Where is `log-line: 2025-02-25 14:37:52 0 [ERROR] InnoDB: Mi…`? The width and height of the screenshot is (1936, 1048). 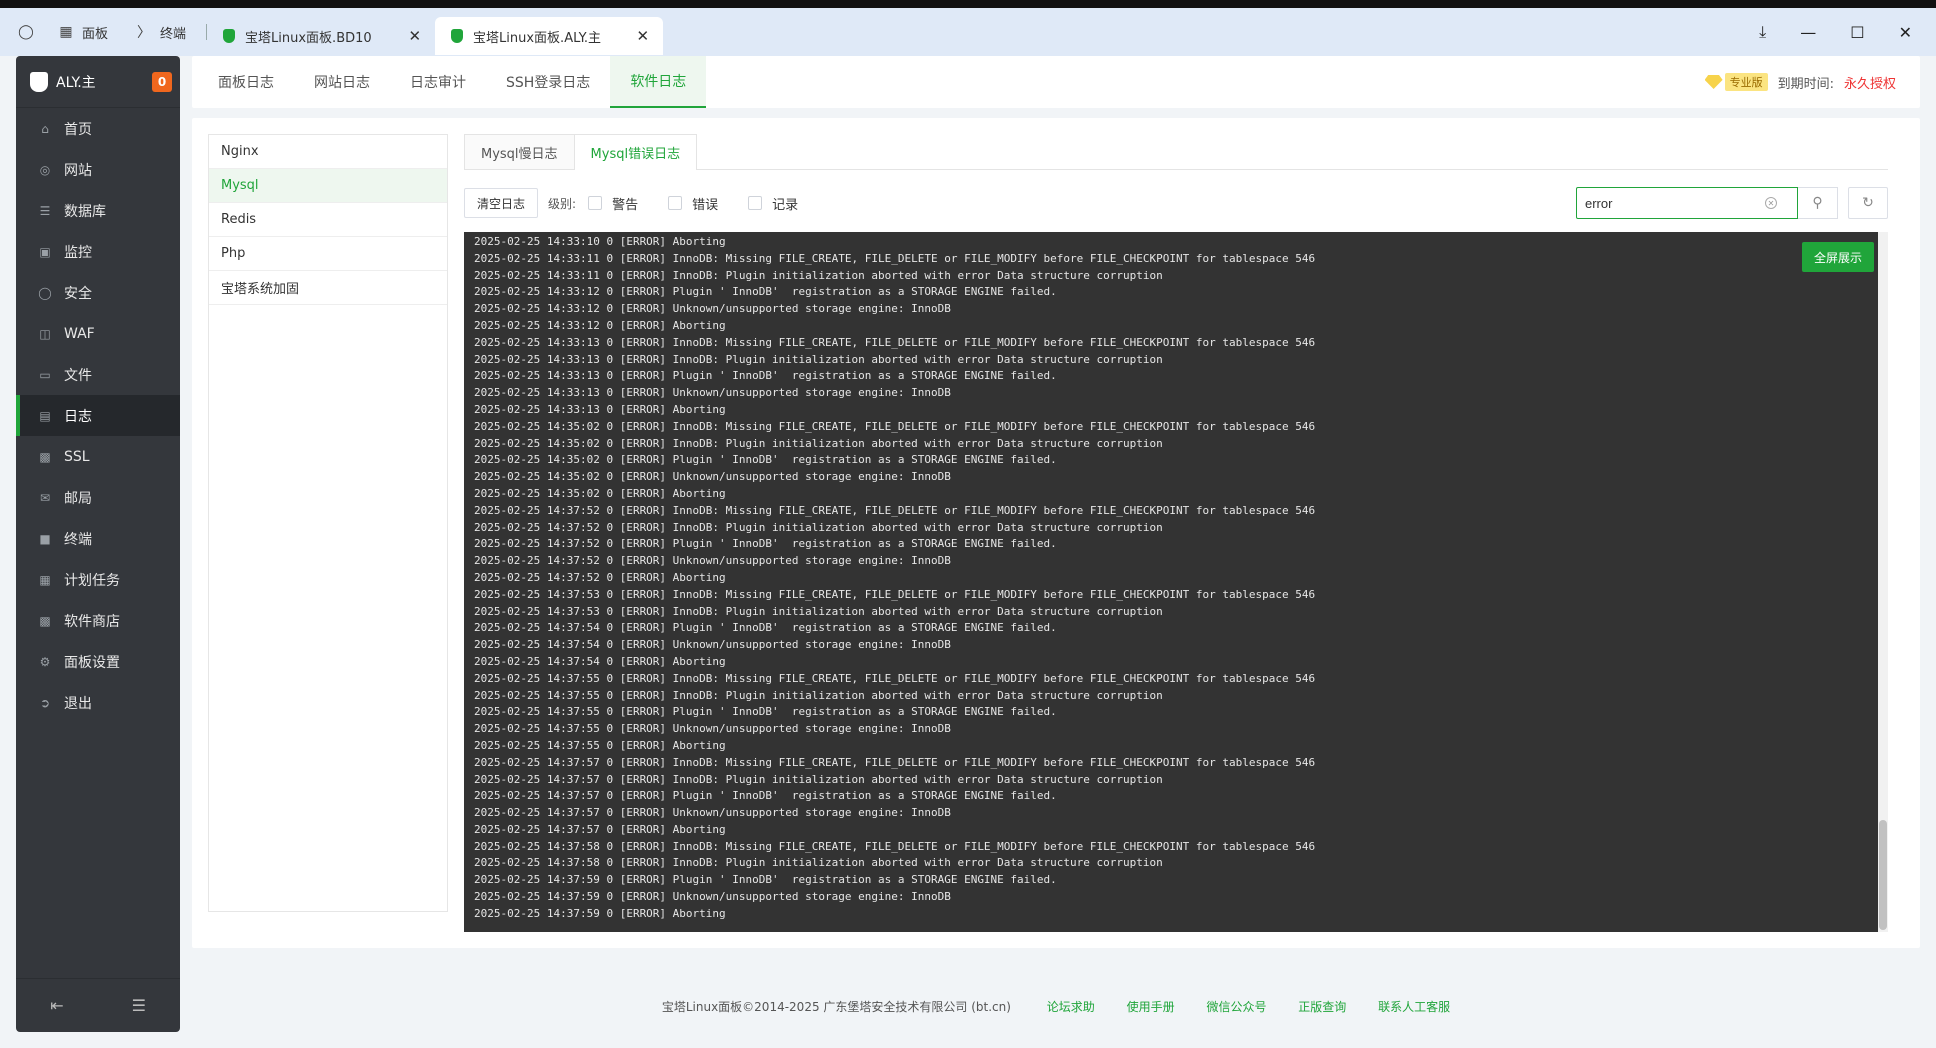
log-line: 2025-02-25 14:37:52 0 [ERROR] InnoDB: Mi… is located at coordinates (895, 510).